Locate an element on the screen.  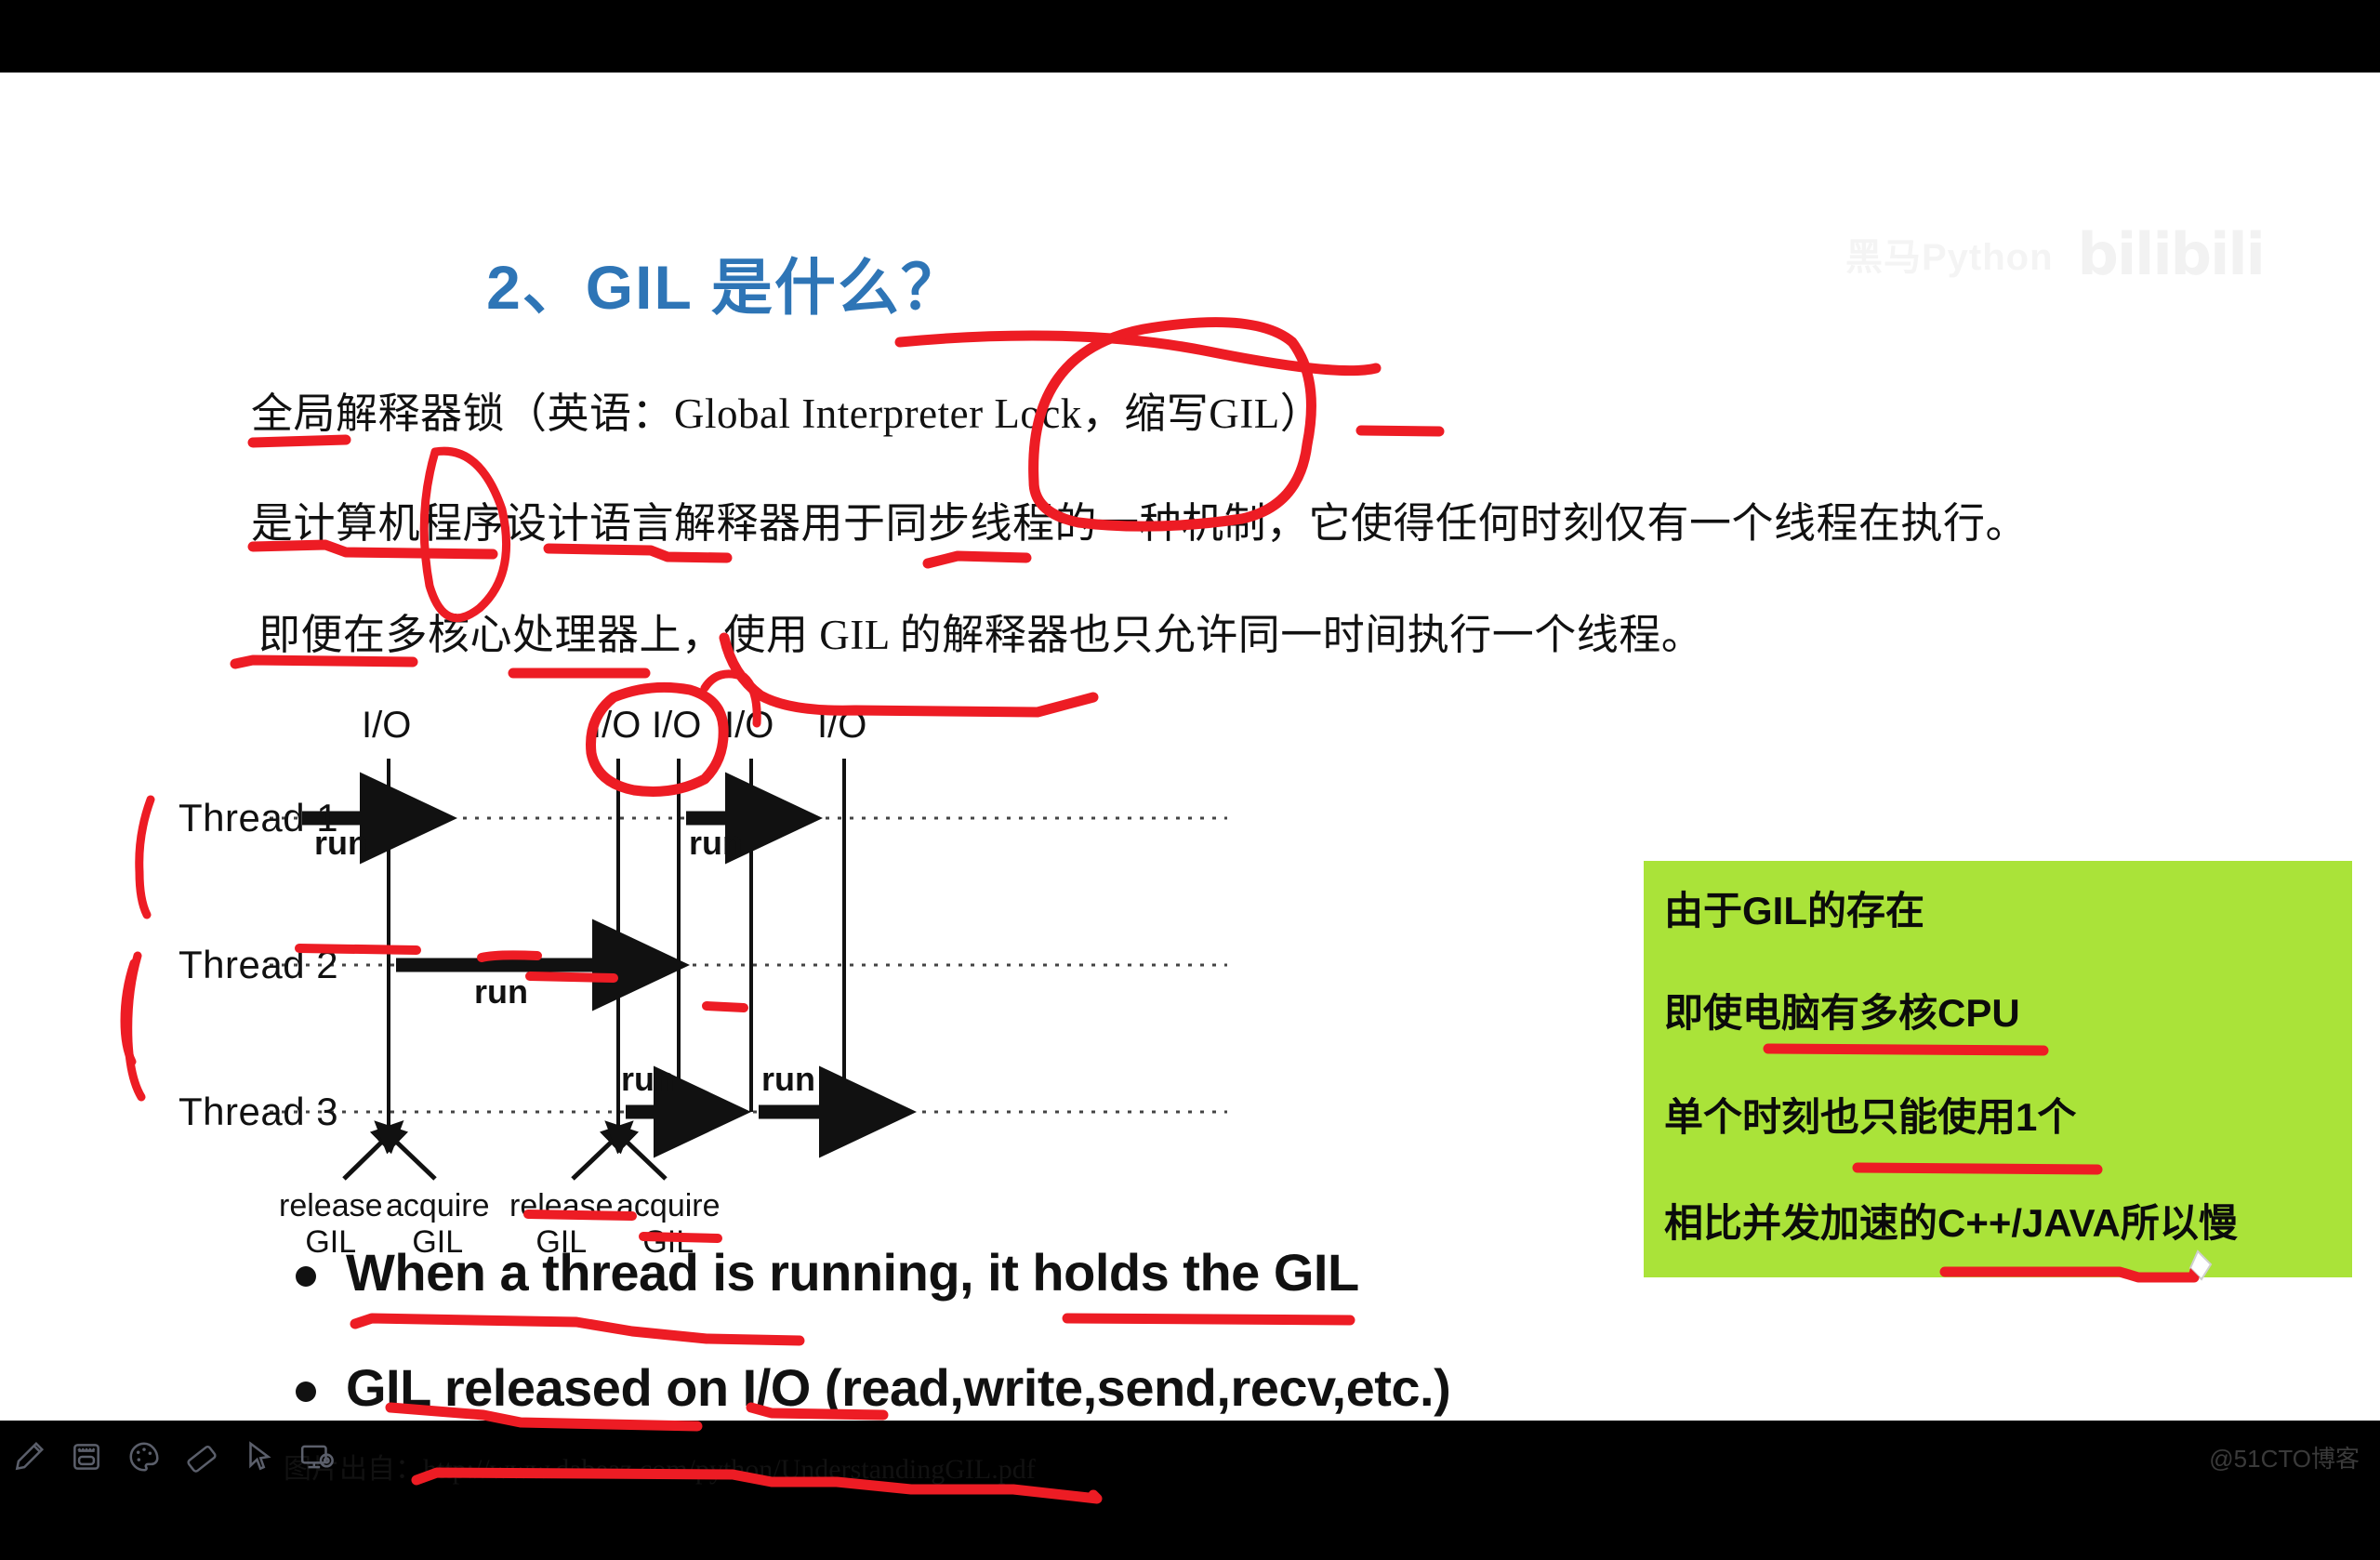
thread-3-label: Thread 3 is located at coordinates (258, 1111).